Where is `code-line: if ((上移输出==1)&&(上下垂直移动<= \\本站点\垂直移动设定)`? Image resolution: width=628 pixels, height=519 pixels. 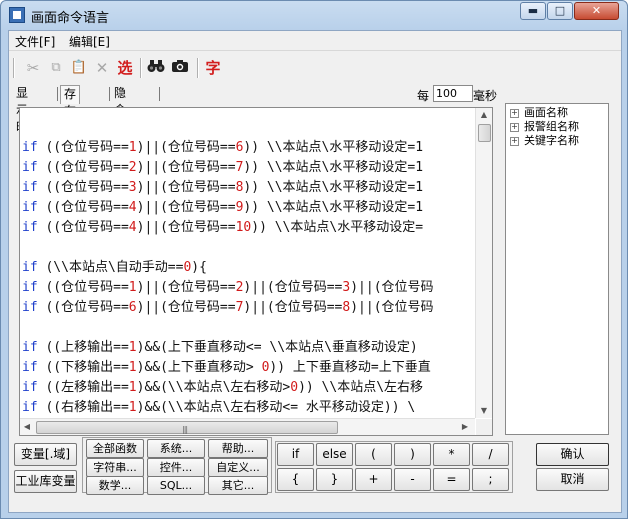
code-line: if ((上移输出==1)&&(上下垂直移动<= \\本站点\垂直移动设定) is located at coordinates (220, 348).